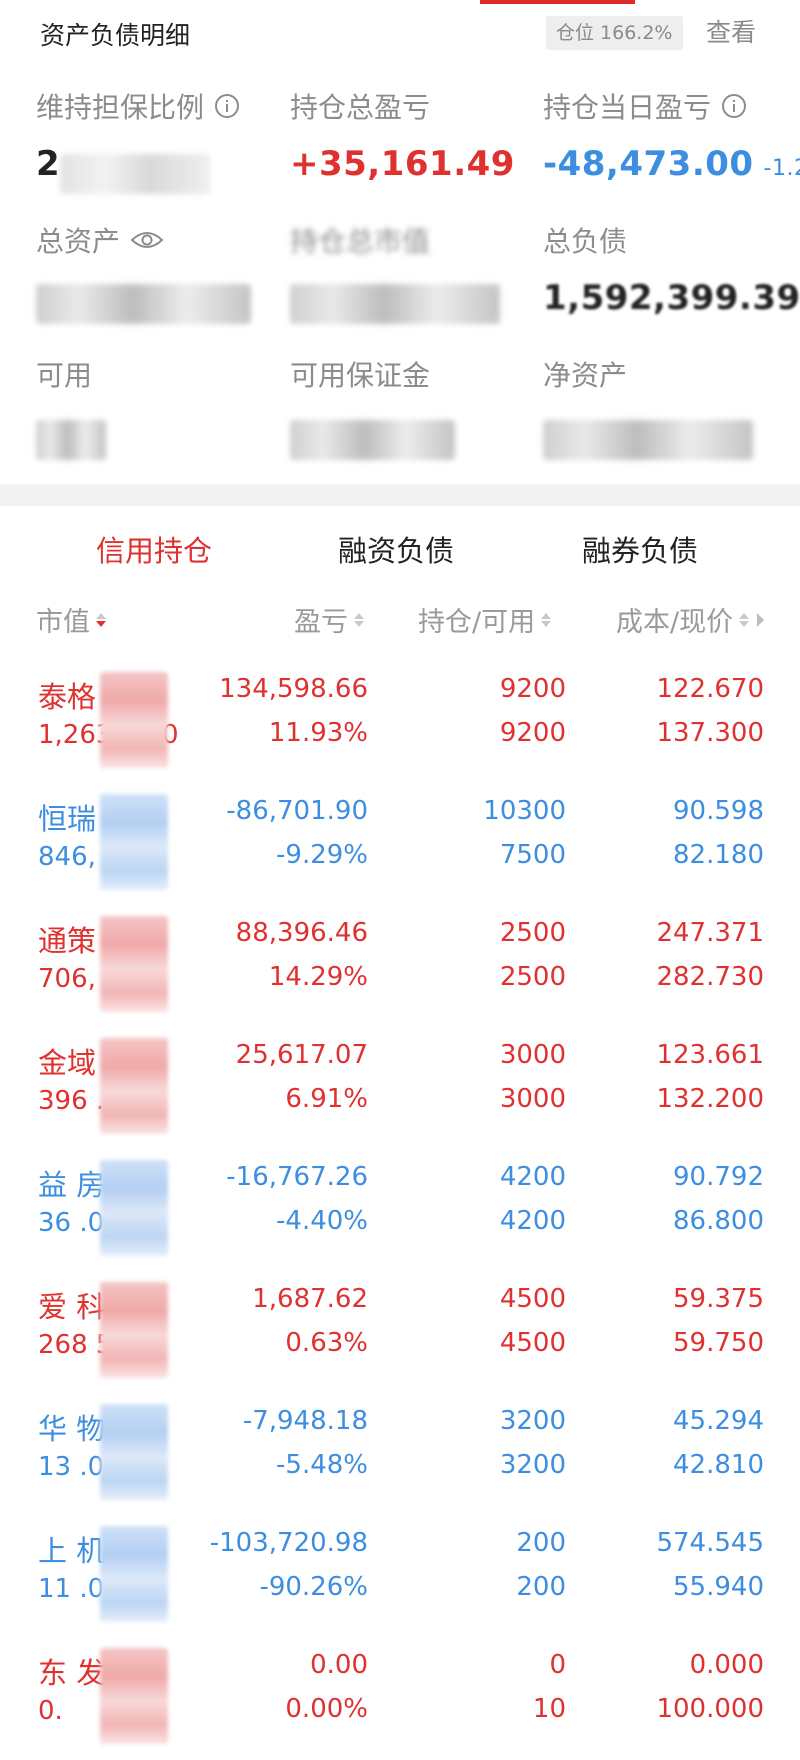  What do you see at coordinates (318, 733) in the screenshot?
I see `pnl-percent: 11.93%` at bounding box center [318, 733].